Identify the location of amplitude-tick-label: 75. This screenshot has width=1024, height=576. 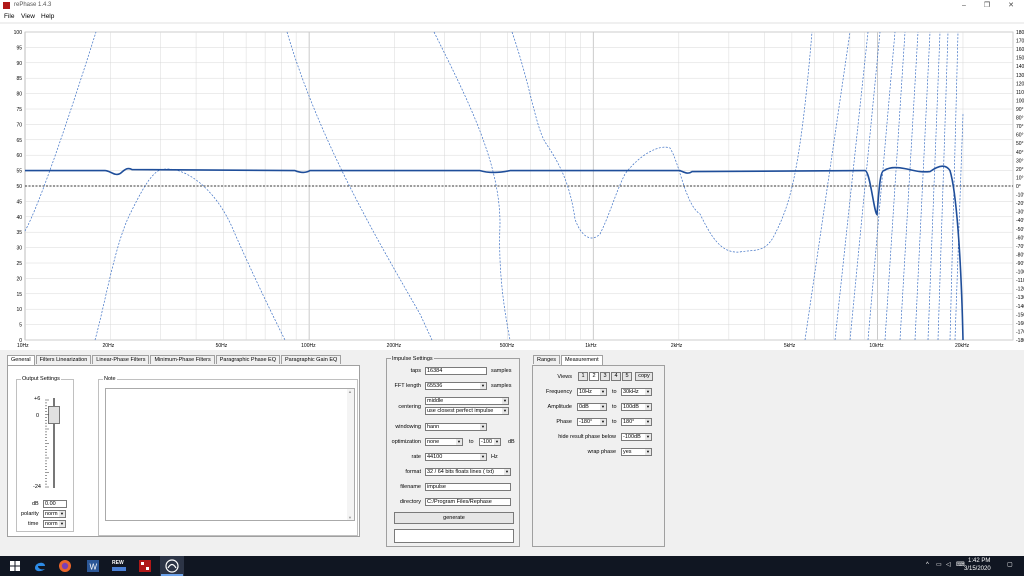
(19, 110).